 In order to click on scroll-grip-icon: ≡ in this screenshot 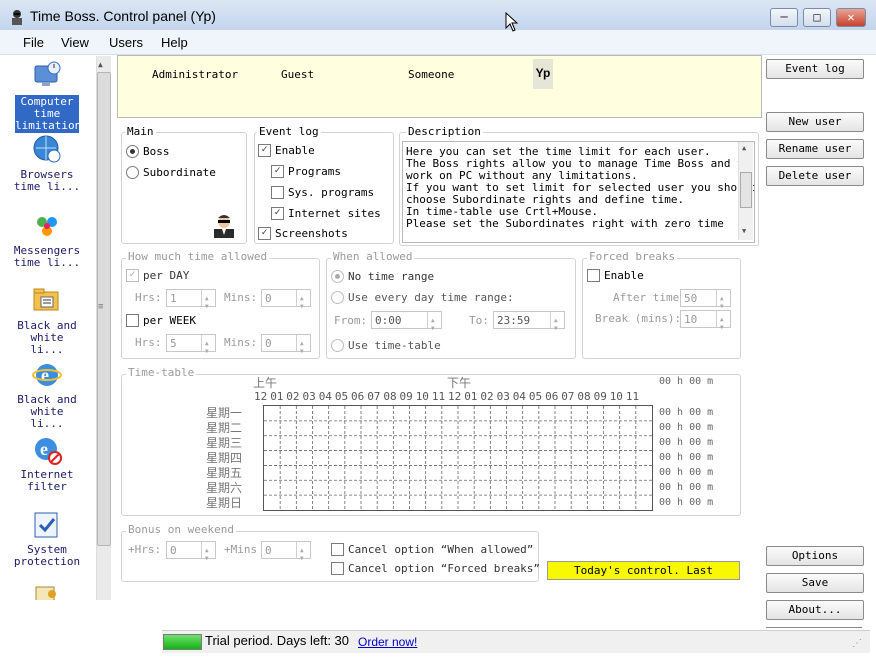, I will do `click(101, 307)`.